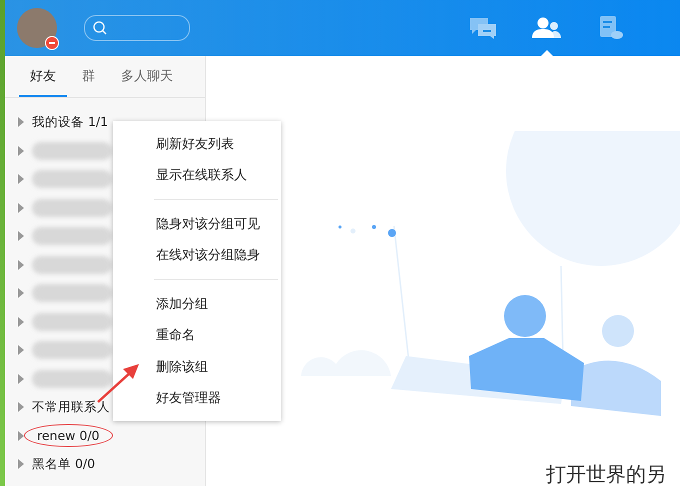 This screenshot has height=486, width=680. What do you see at coordinates (483, 28) in the screenshot?
I see `chat-icon` at bounding box center [483, 28].